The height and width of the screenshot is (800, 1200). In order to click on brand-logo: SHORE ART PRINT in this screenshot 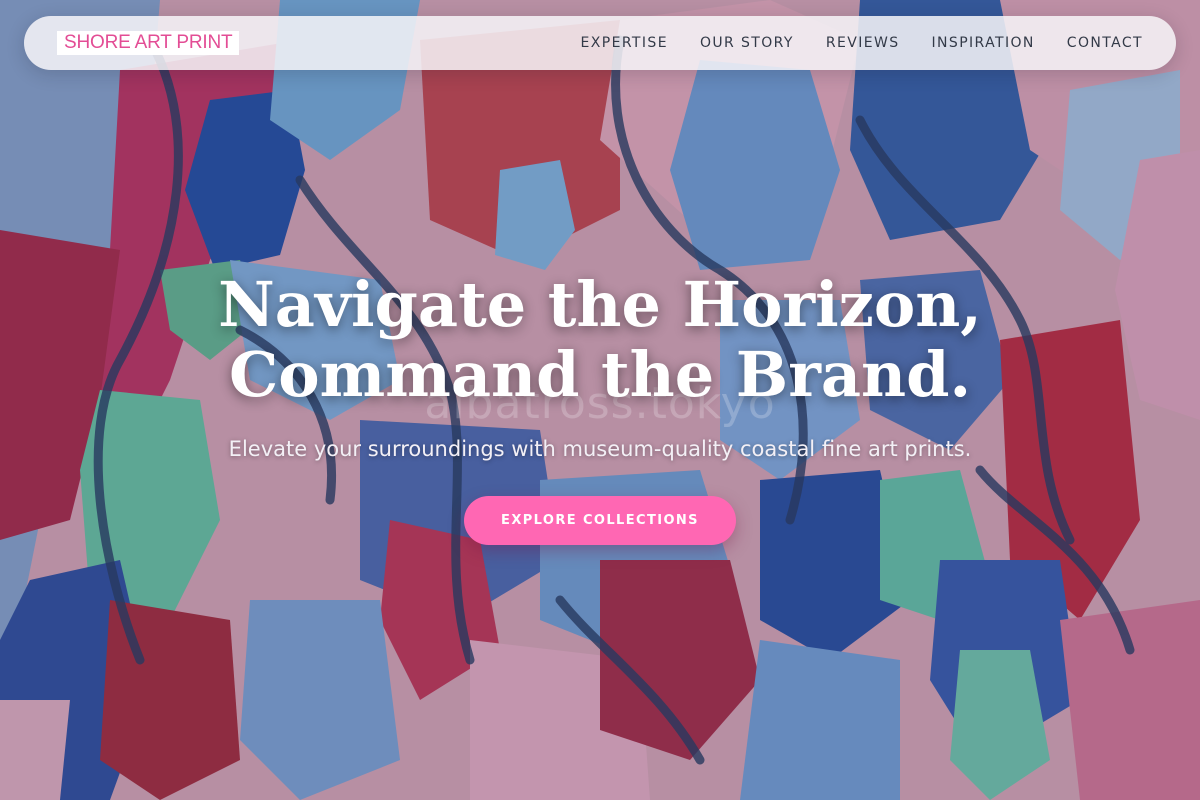, I will do `click(148, 43)`.